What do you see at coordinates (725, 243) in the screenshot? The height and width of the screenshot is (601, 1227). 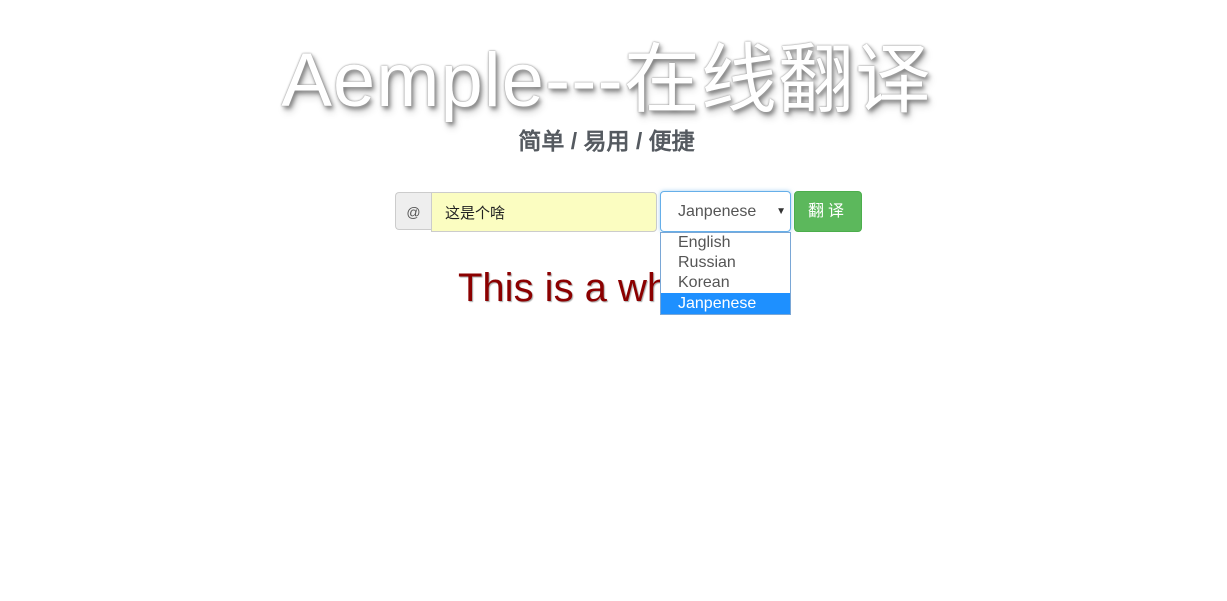 I see `language-option-english: English` at bounding box center [725, 243].